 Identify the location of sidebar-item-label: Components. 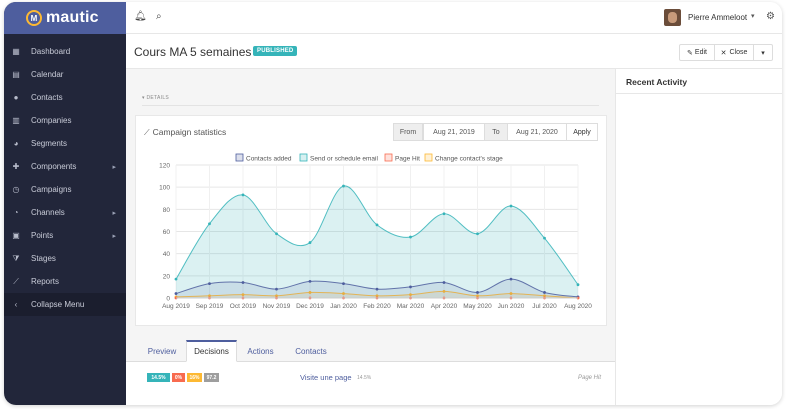
(54, 166).